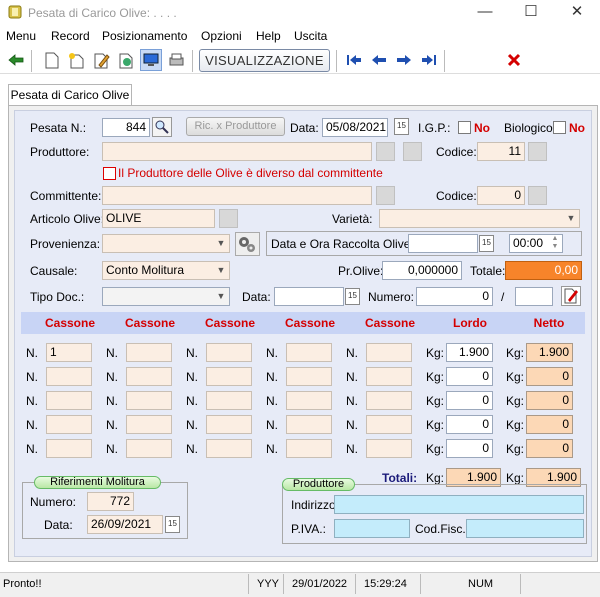 This screenshot has width=600, height=597. Describe the element at coordinates (268, 36) in the screenshot. I see `menu-item-help: Help` at that location.